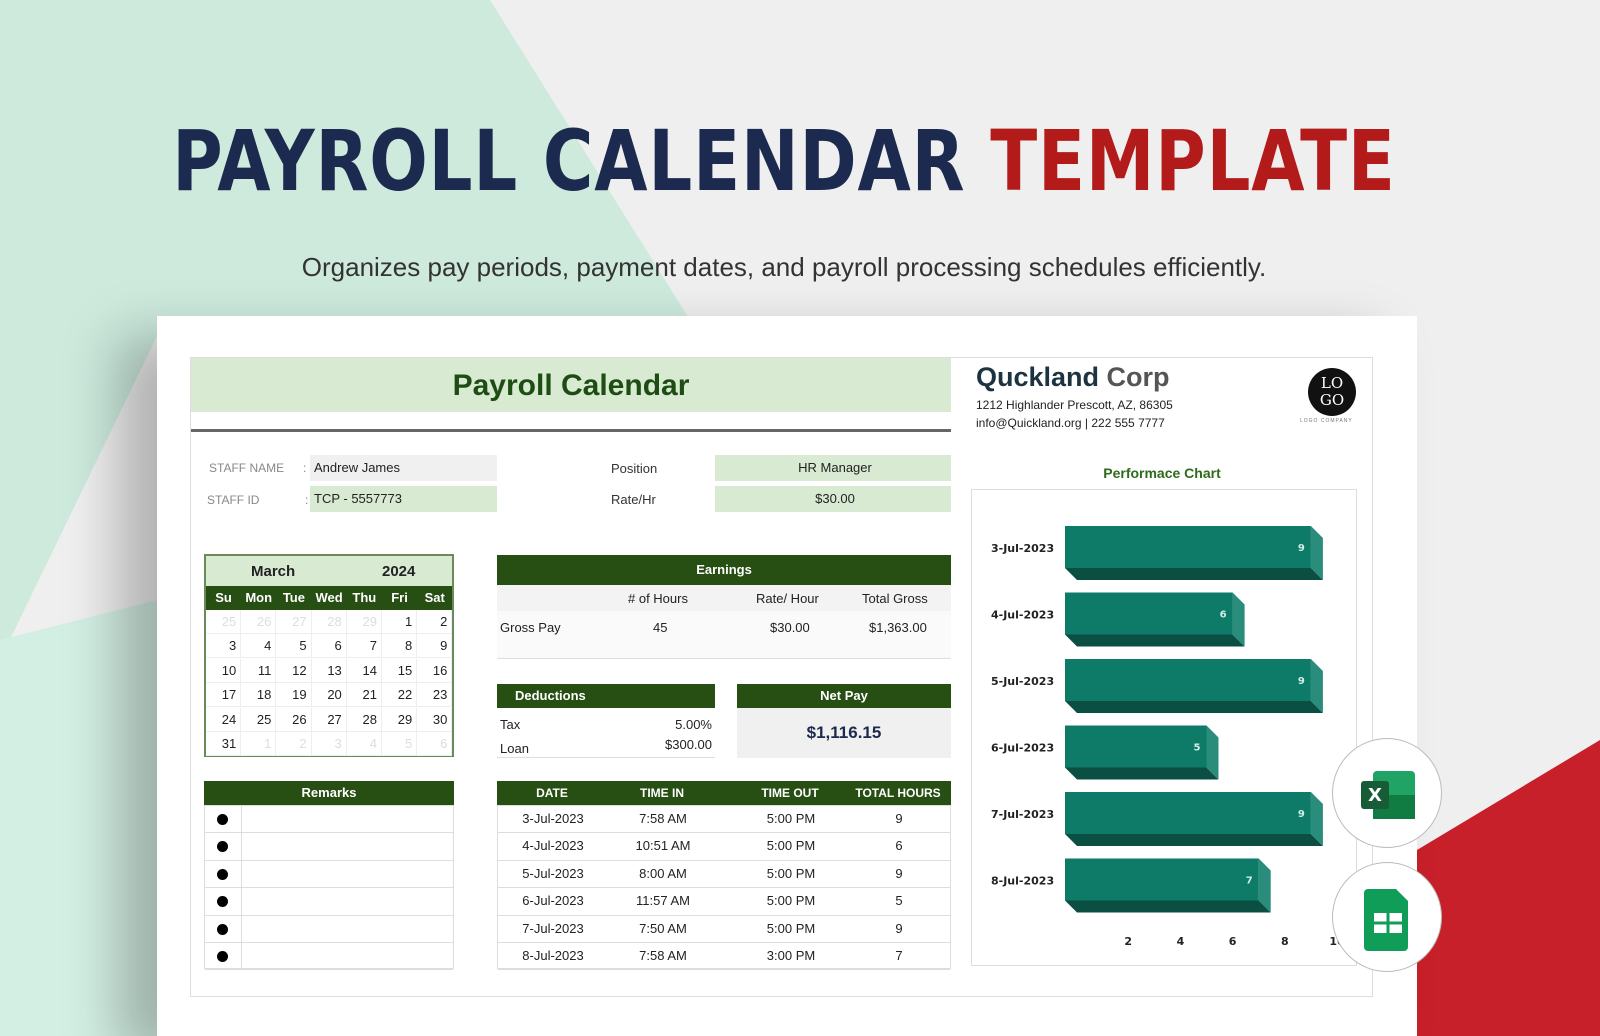 This screenshot has height=1036, width=1600. I want to click on timesheet-cell: 5:00 PM, so click(791, 873).